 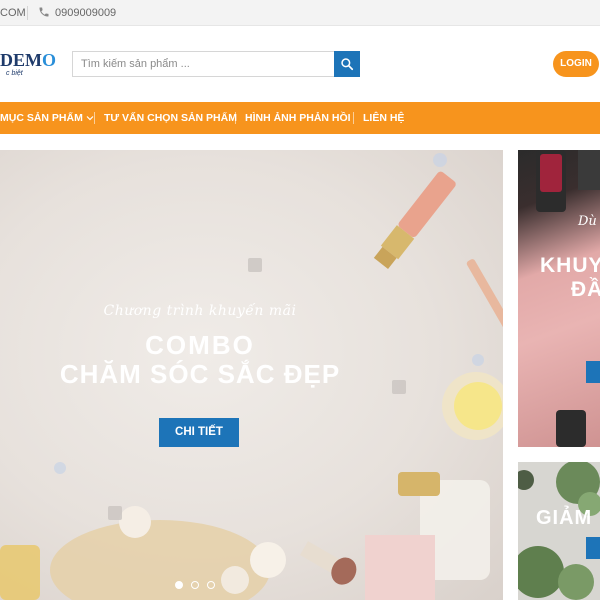 What do you see at coordinates (27, 13) in the screenshot?
I see `topbar-divider` at bounding box center [27, 13].